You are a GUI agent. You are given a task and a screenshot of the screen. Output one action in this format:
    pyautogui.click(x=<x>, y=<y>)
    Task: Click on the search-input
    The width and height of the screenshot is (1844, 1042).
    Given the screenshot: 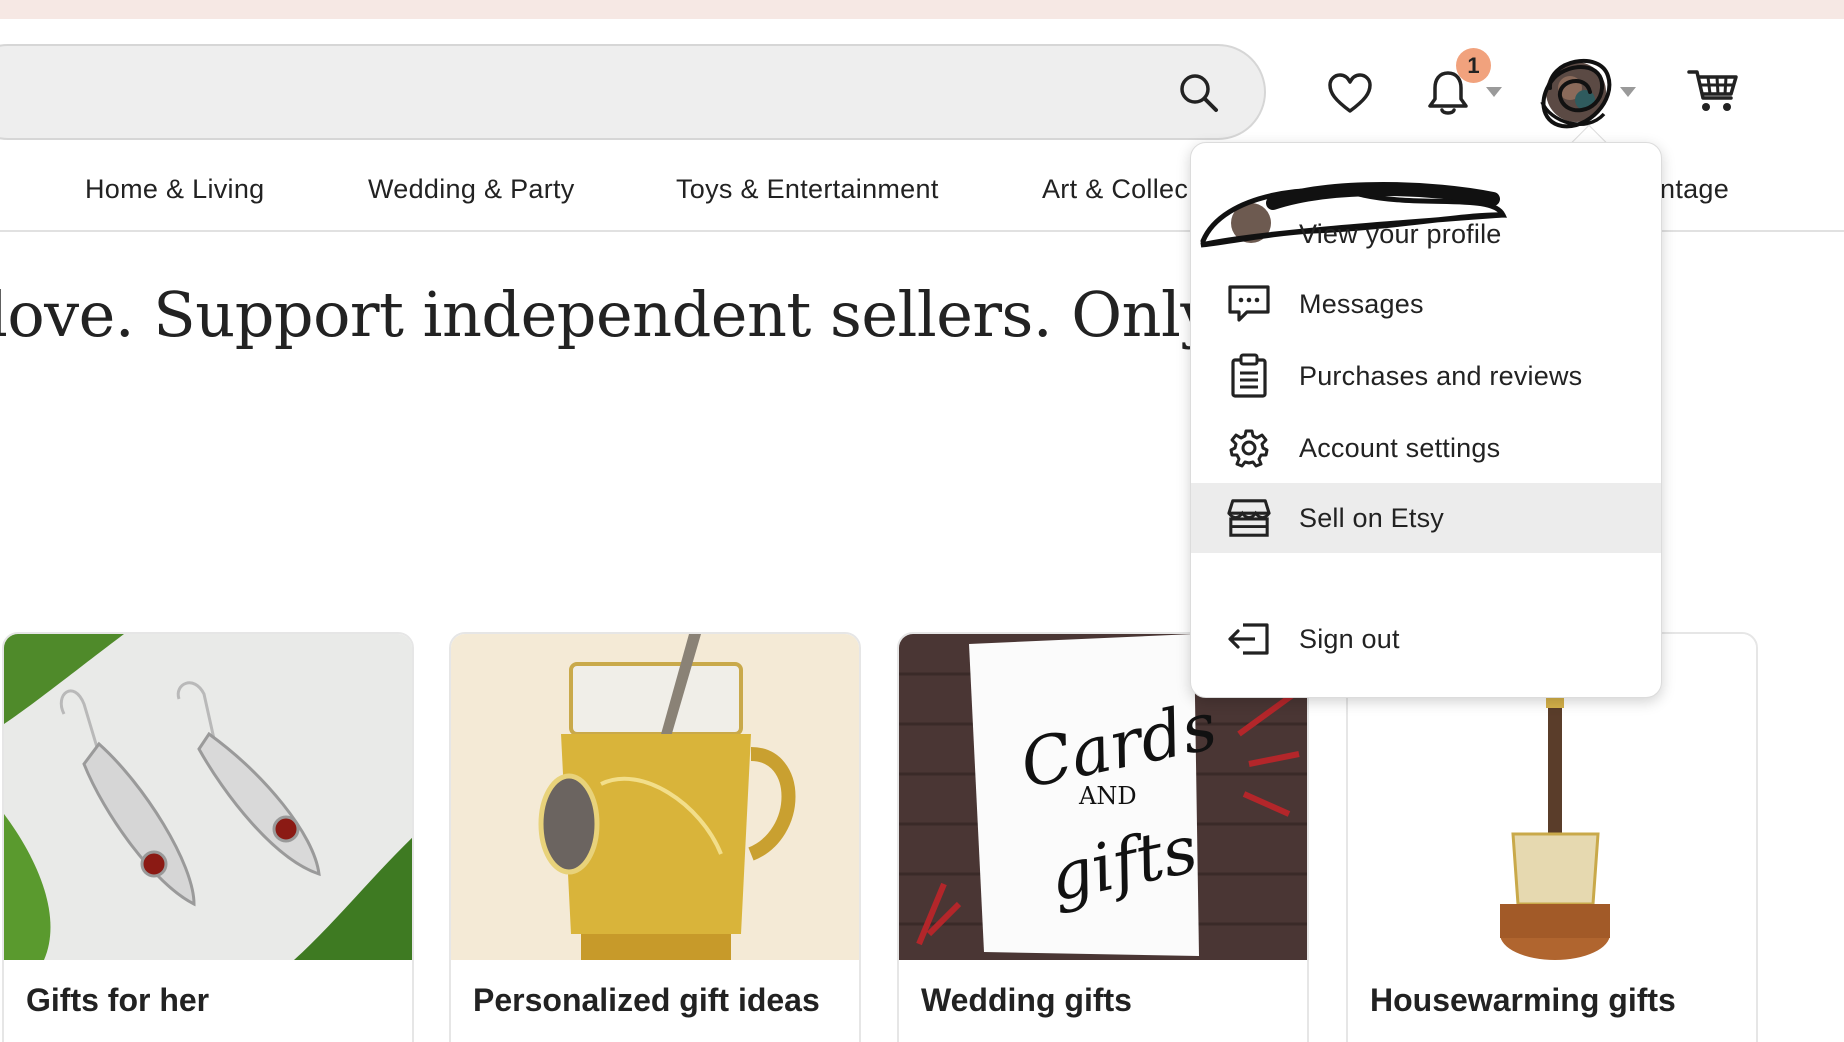 What is the action you would take?
    pyautogui.click(x=633, y=92)
    